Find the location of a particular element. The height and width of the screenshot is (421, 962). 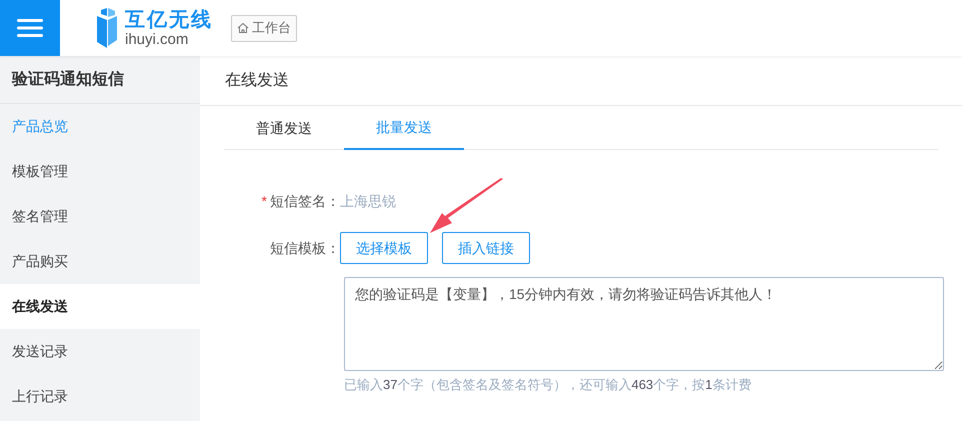

logo-domain: ihuyi.com is located at coordinates (157, 39).